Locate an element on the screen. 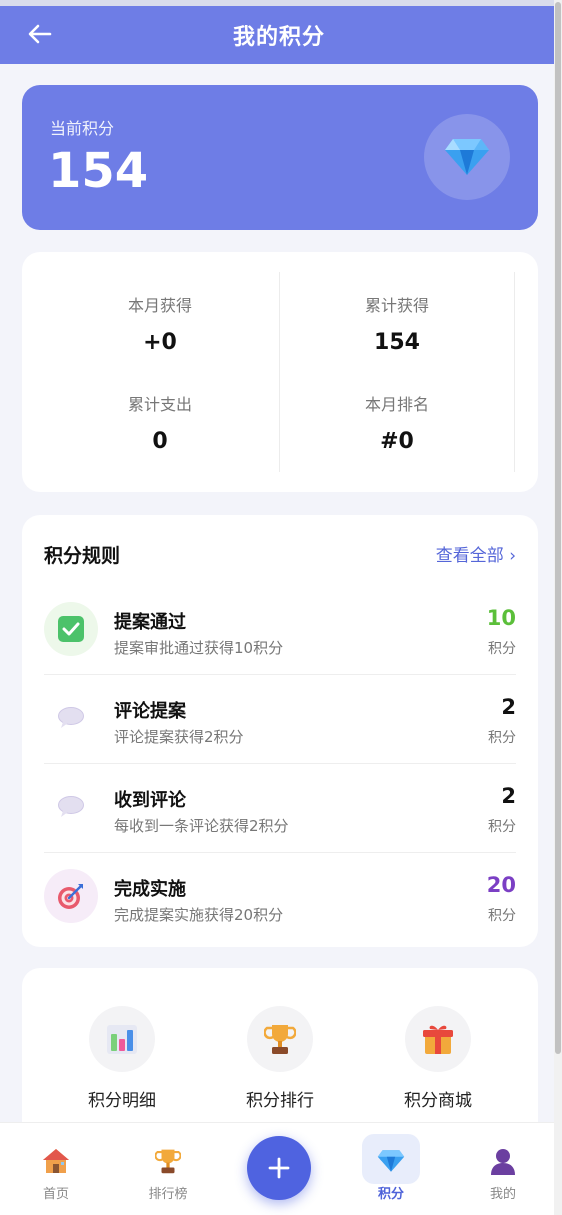 This screenshot has height=1215, width=562. stat-month-earned: 本月获得 +0 is located at coordinates (160, 323).